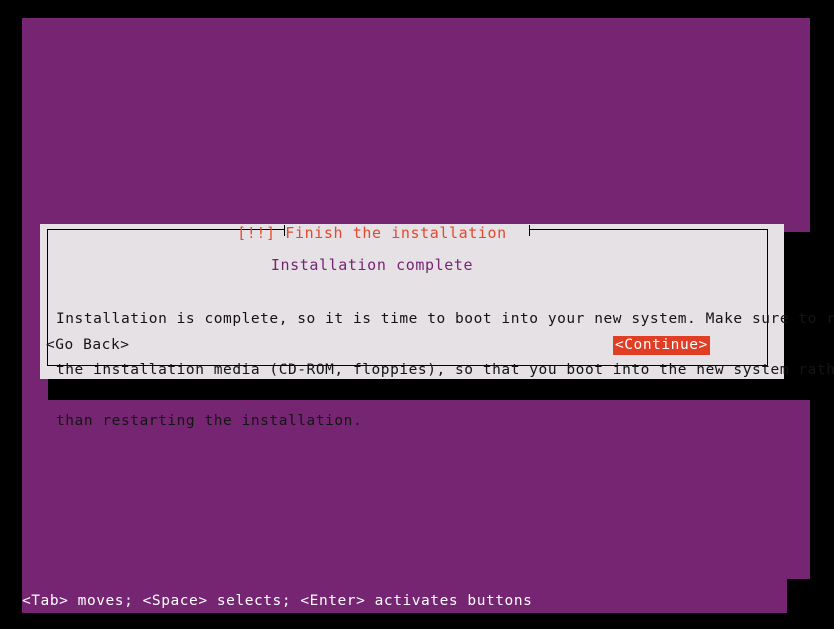 The width and height of the screenshot is (834, 629). I want to click on body-line: than restarting the installation., so click(209, 421).